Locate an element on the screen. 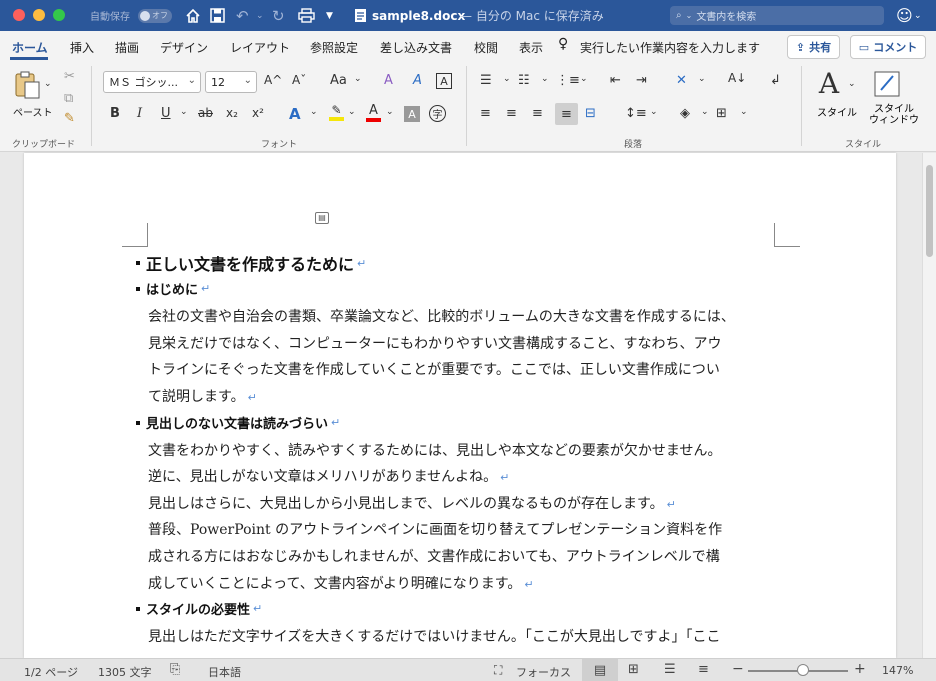 Image resolution: width=936 pixels, height=681 pixels. feedback-dropdown-icon: ⌄ is located at coordinates (918, 15).